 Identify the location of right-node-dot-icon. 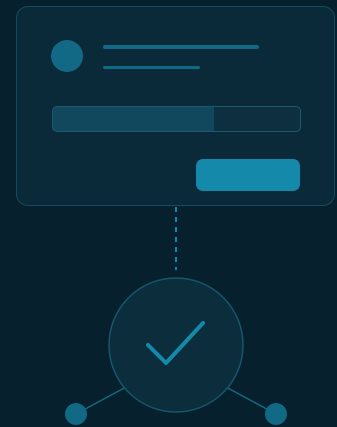
(276, 414).